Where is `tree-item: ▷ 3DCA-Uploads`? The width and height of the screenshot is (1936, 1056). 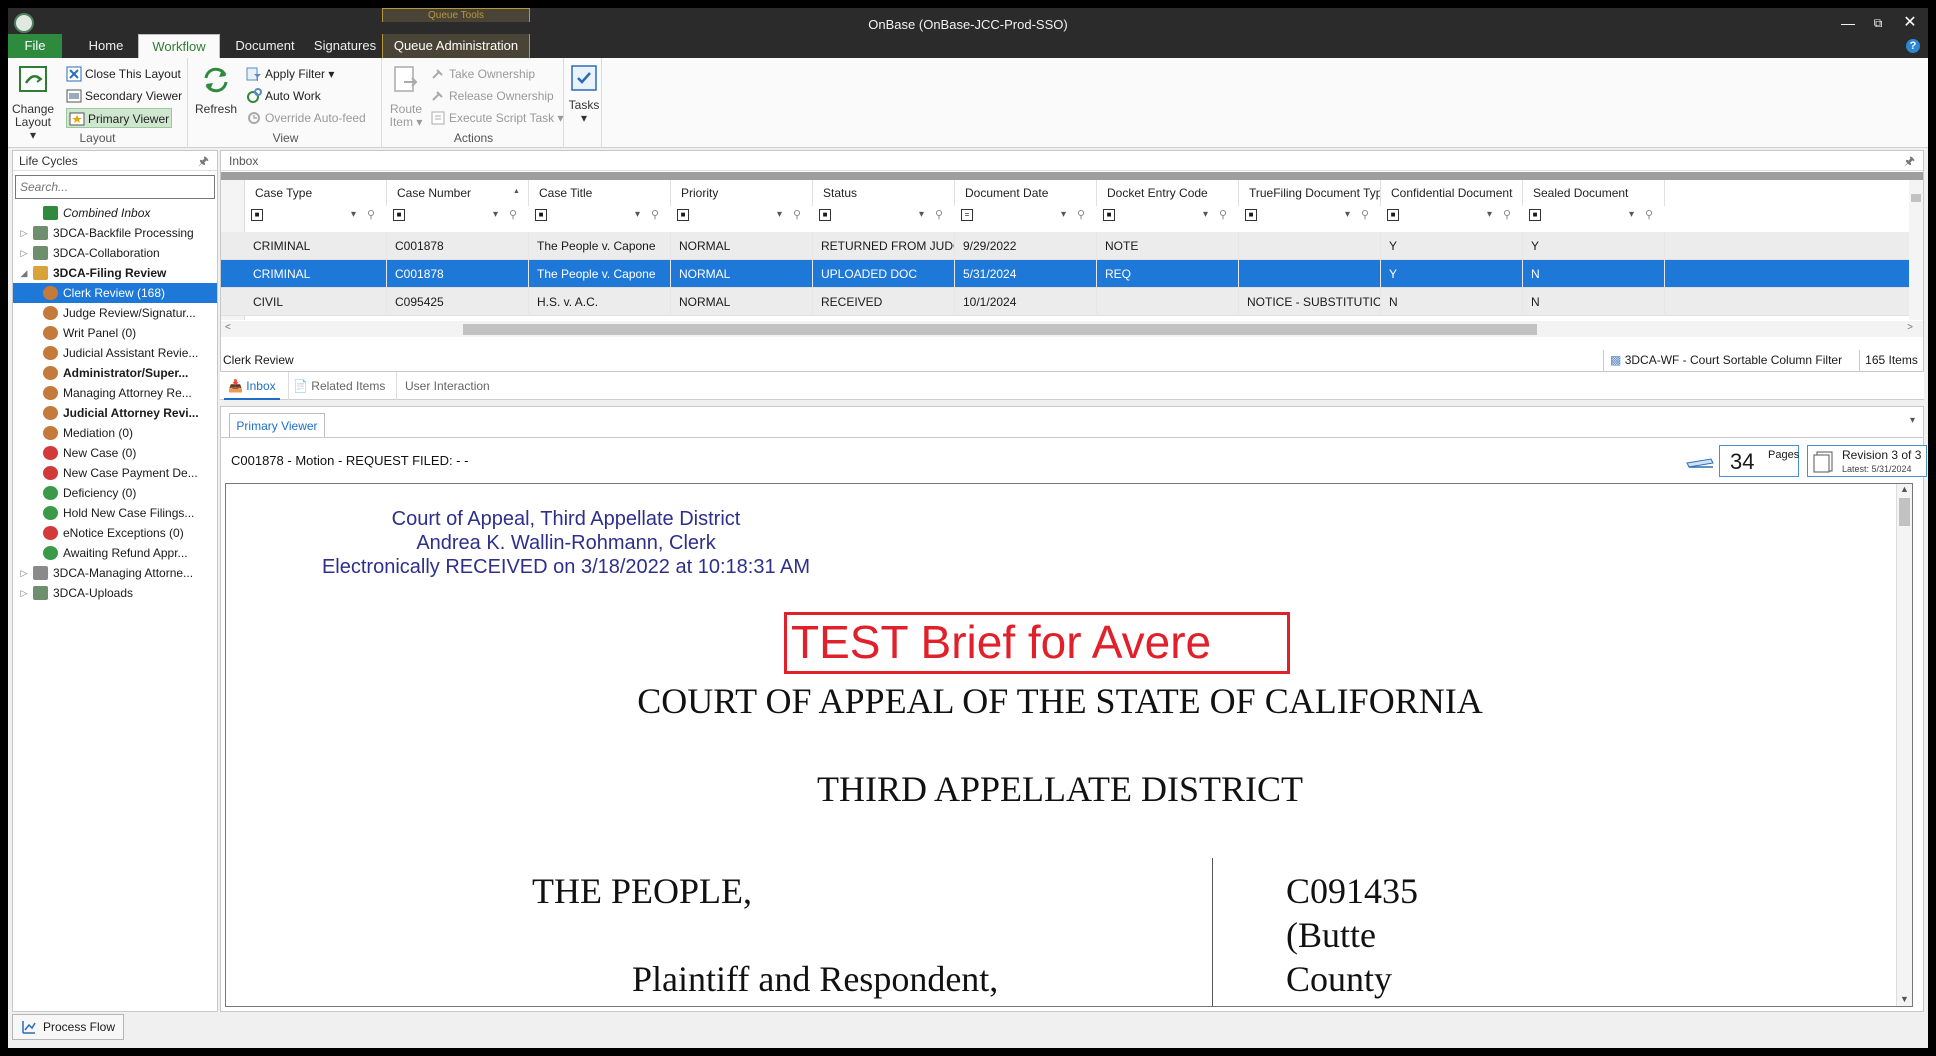
tree-item: ▷ 3DCA-Uploads is located at coordinates (115, 593).